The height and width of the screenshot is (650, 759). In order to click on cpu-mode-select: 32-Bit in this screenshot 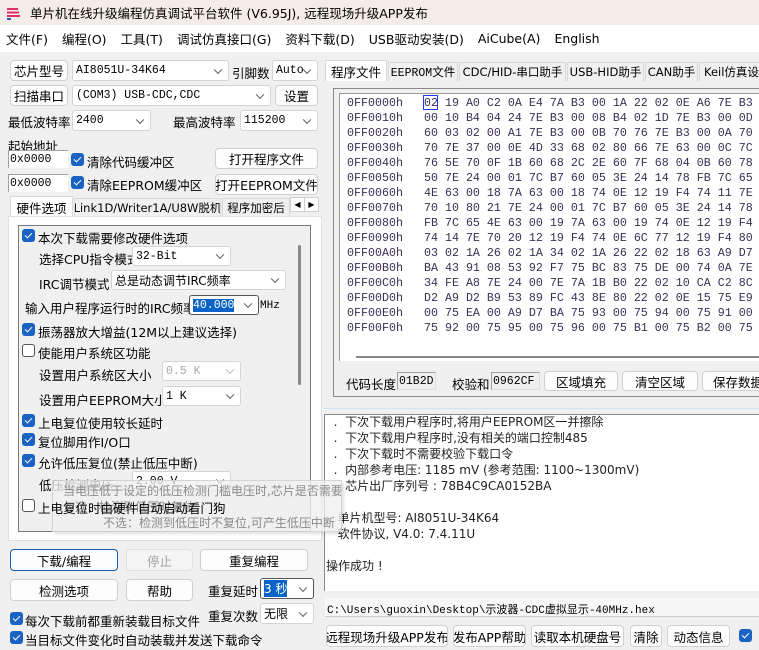, I will do `click(181, 256)`.